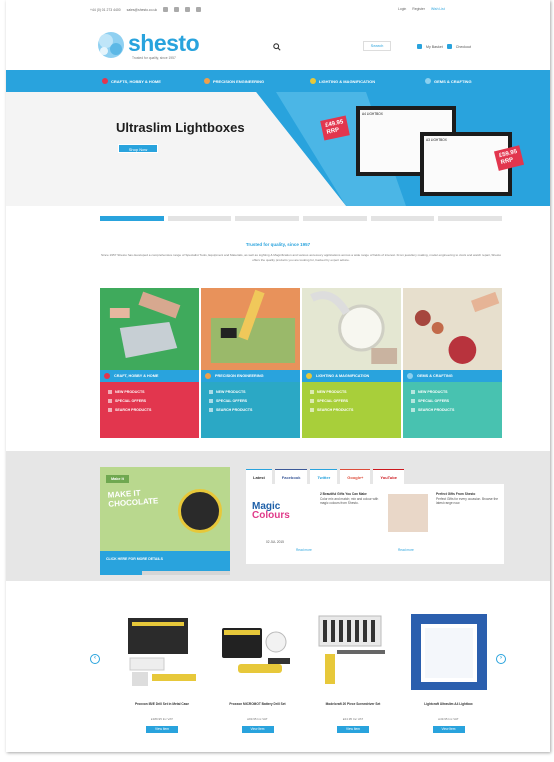 This screenshot has width=554, height=762. Describe the element at coordinates (291, 476) in the screenshot. I see `tab-facebook: Facebook` at that location.